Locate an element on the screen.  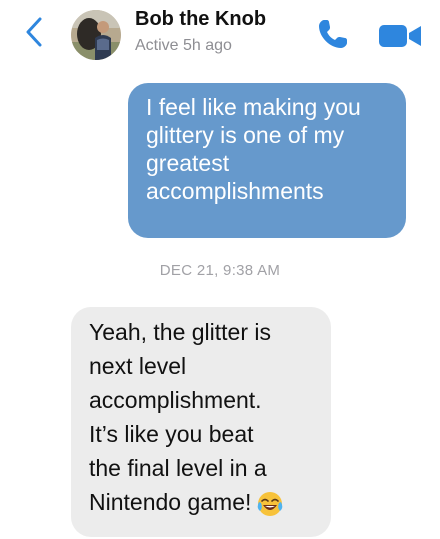
video-camera-icon is located at coordinates (400, 36).